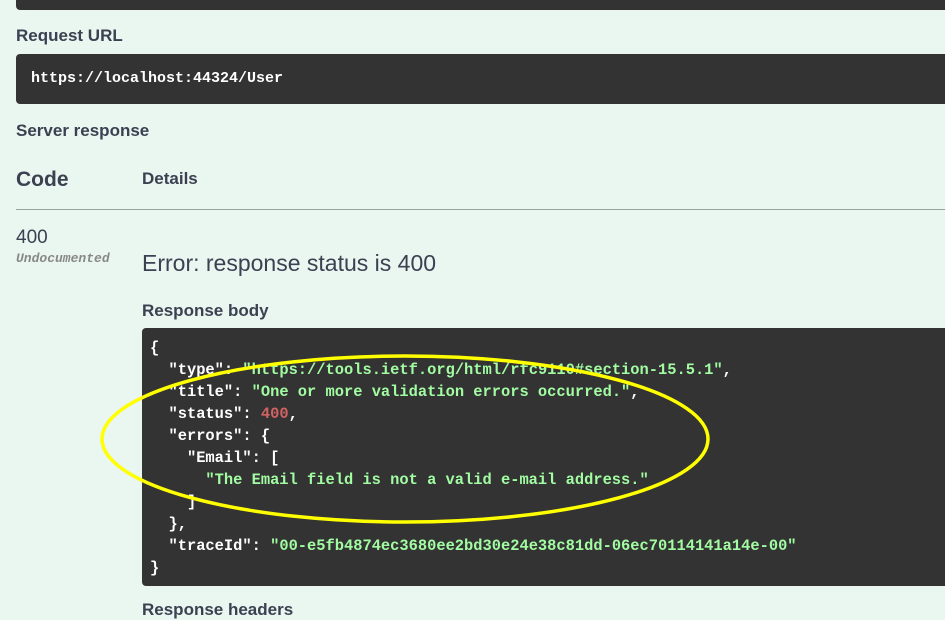 The image size is (945, 620). What do you see at coordinates (63, 258) in the screenshot?
I see `undocumented-note: Undocumented` at bounding box center [63, 258].